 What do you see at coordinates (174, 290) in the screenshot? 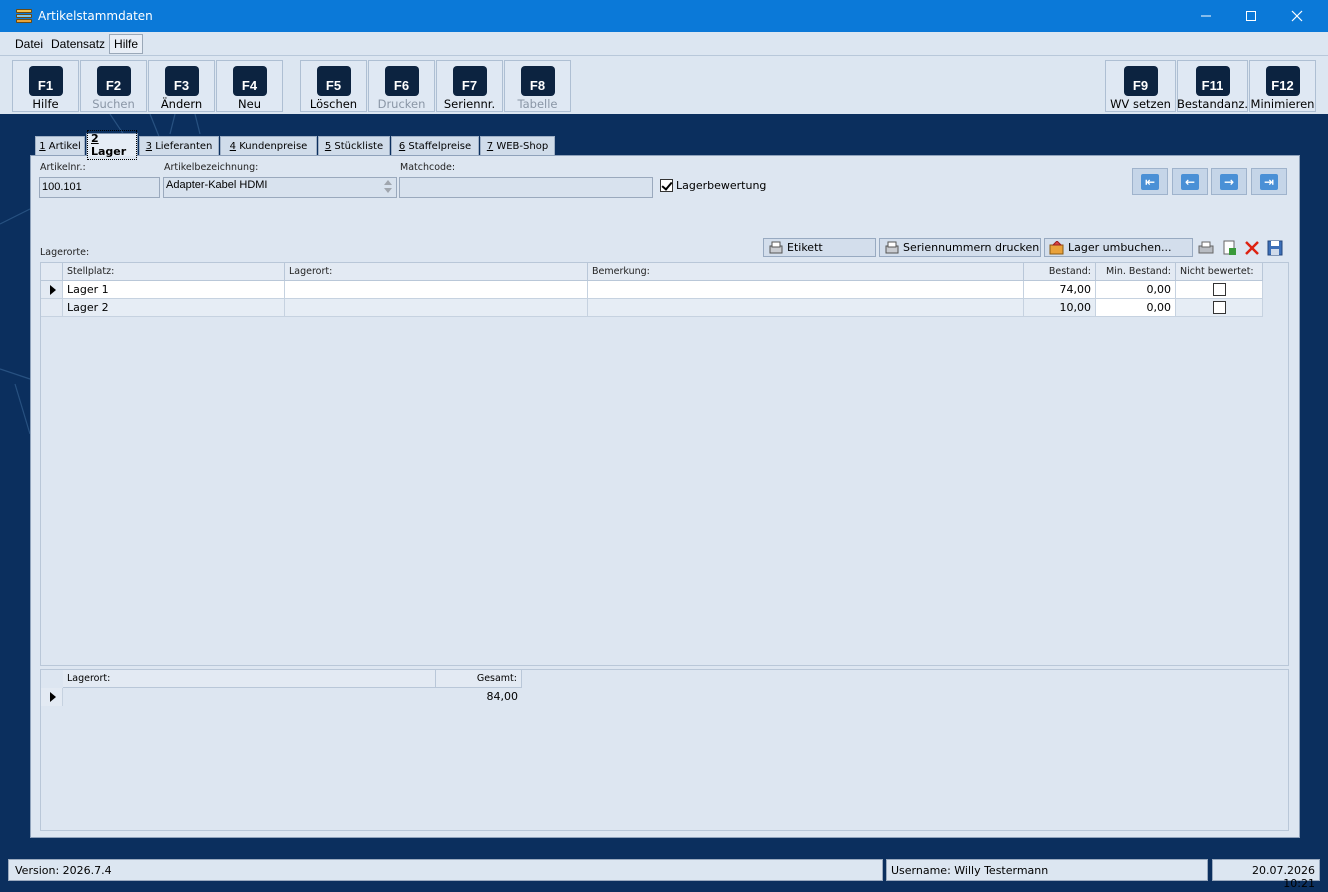
I see `table-cell-stellplatz: Lager 1` at bounding box center [174, 290].